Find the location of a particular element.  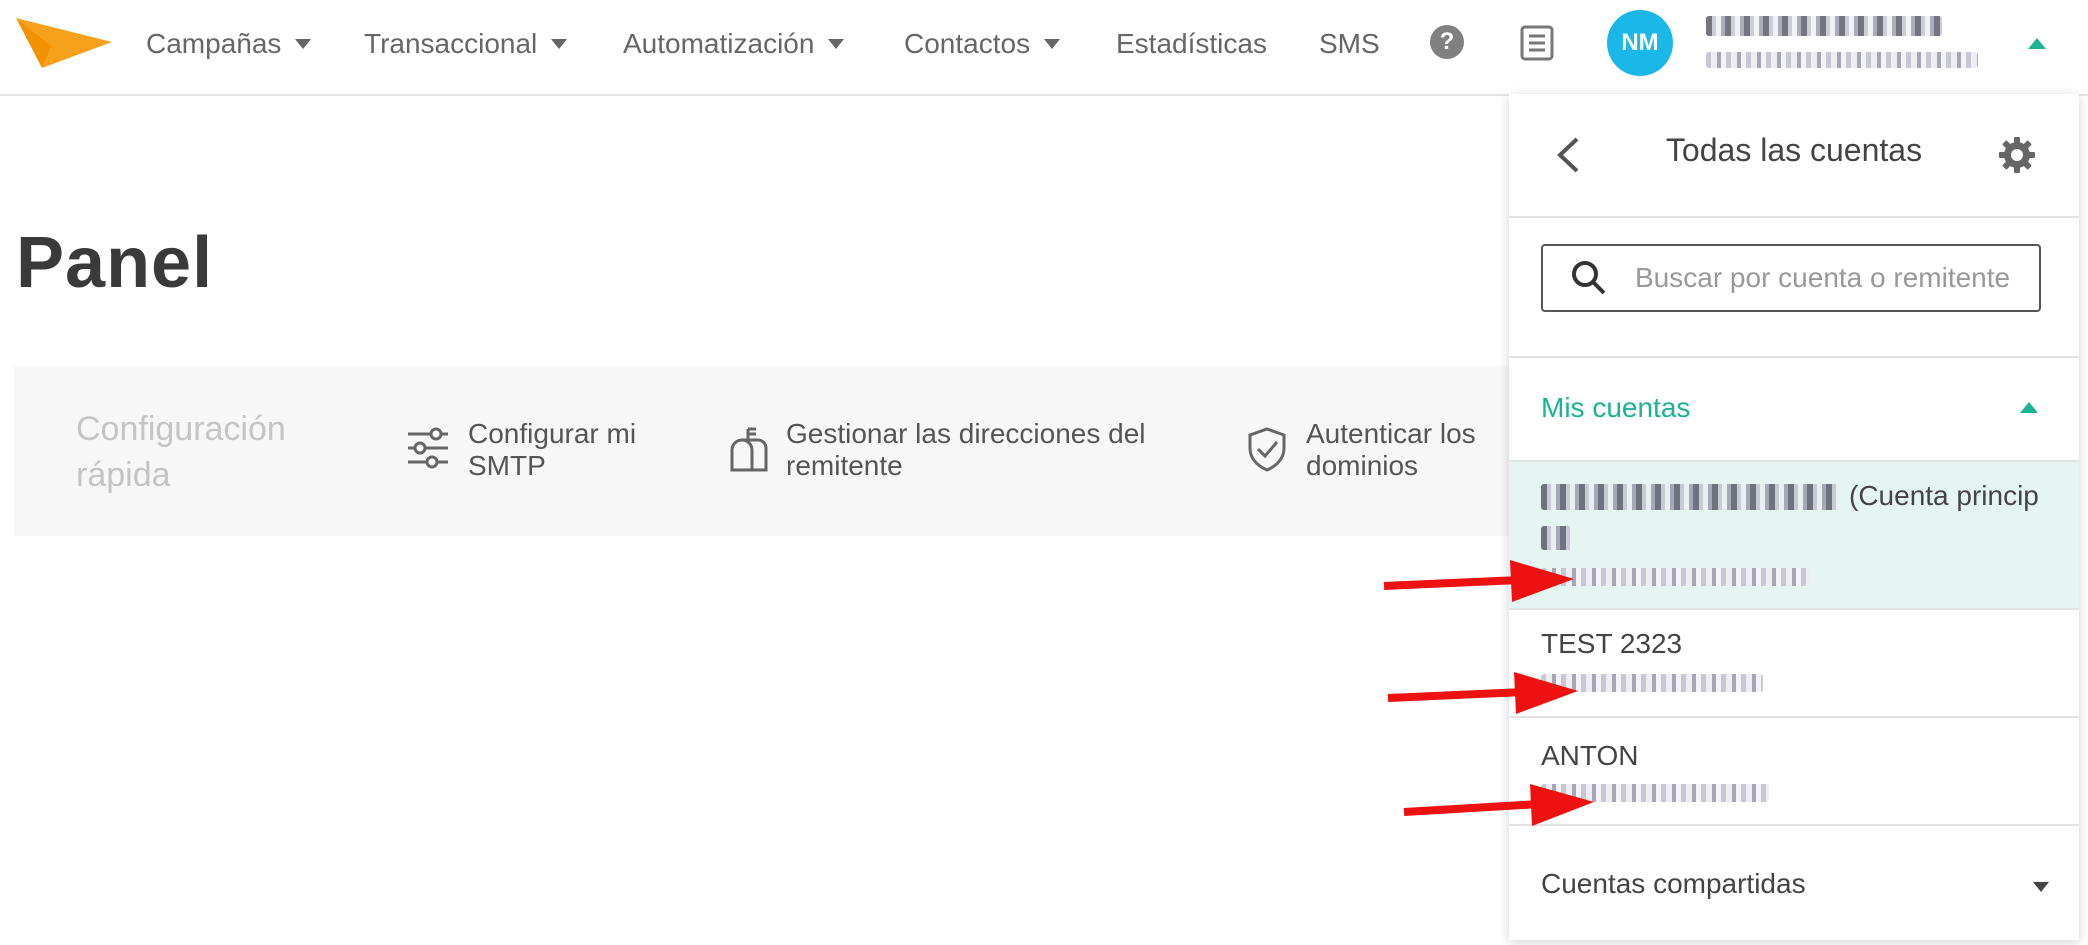

shared-accounts-header: Cuentas compartidas is located at coordinates (1794, 883).